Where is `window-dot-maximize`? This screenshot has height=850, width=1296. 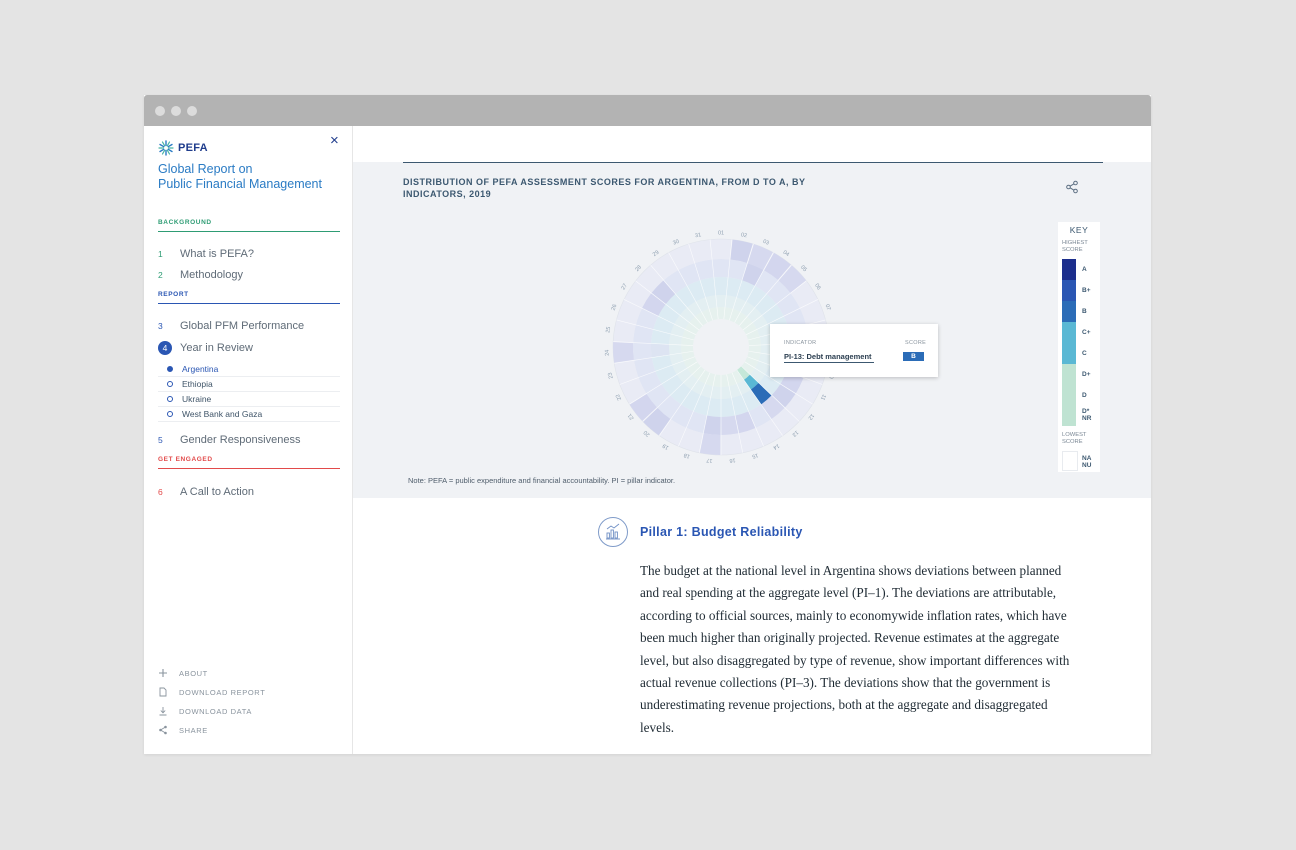
window-dot-maximize is located at coordinates (192, 111).